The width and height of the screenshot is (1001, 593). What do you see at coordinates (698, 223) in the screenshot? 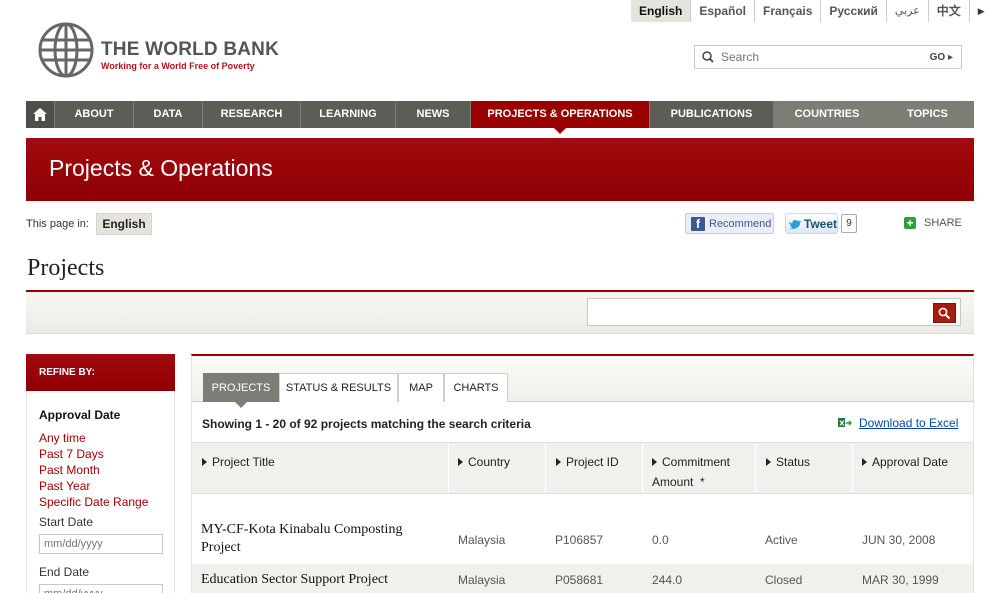
I see `facebook-icon: f` at bounding box center [698, 223].